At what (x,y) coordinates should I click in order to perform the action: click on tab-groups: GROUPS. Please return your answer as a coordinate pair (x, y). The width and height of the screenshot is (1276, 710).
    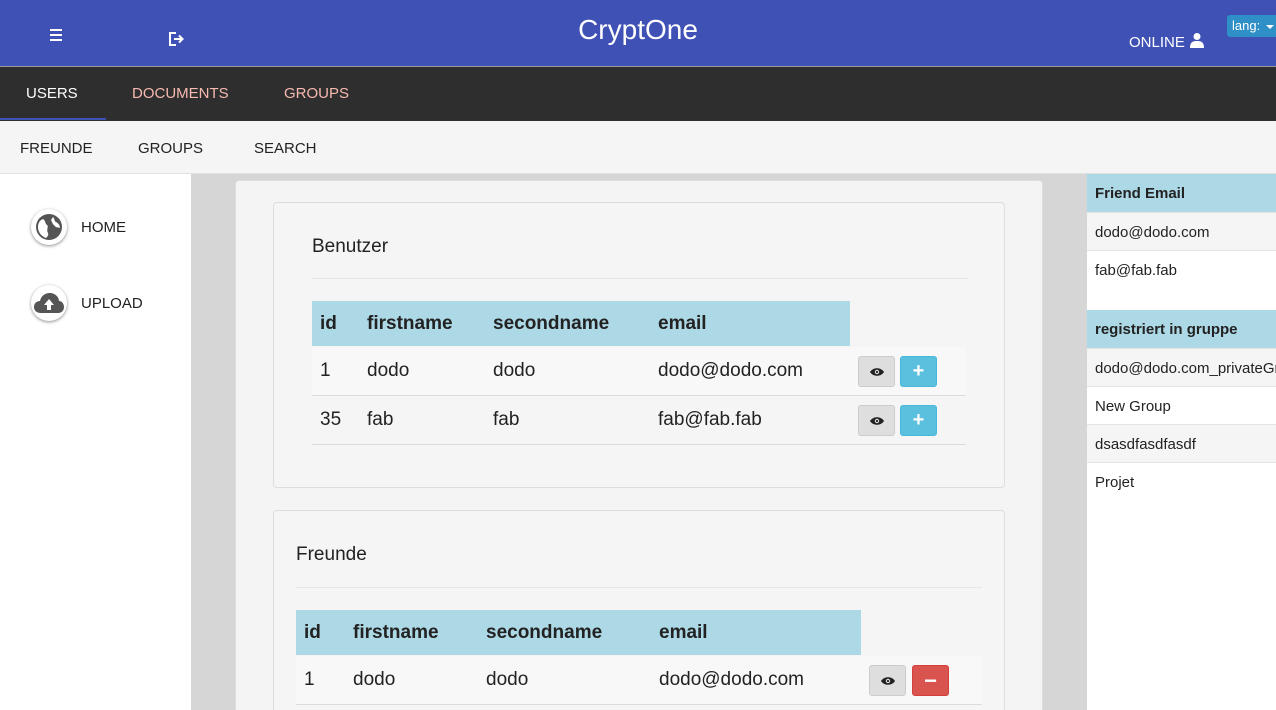
    Looking at the image, I should click on (316, 93).